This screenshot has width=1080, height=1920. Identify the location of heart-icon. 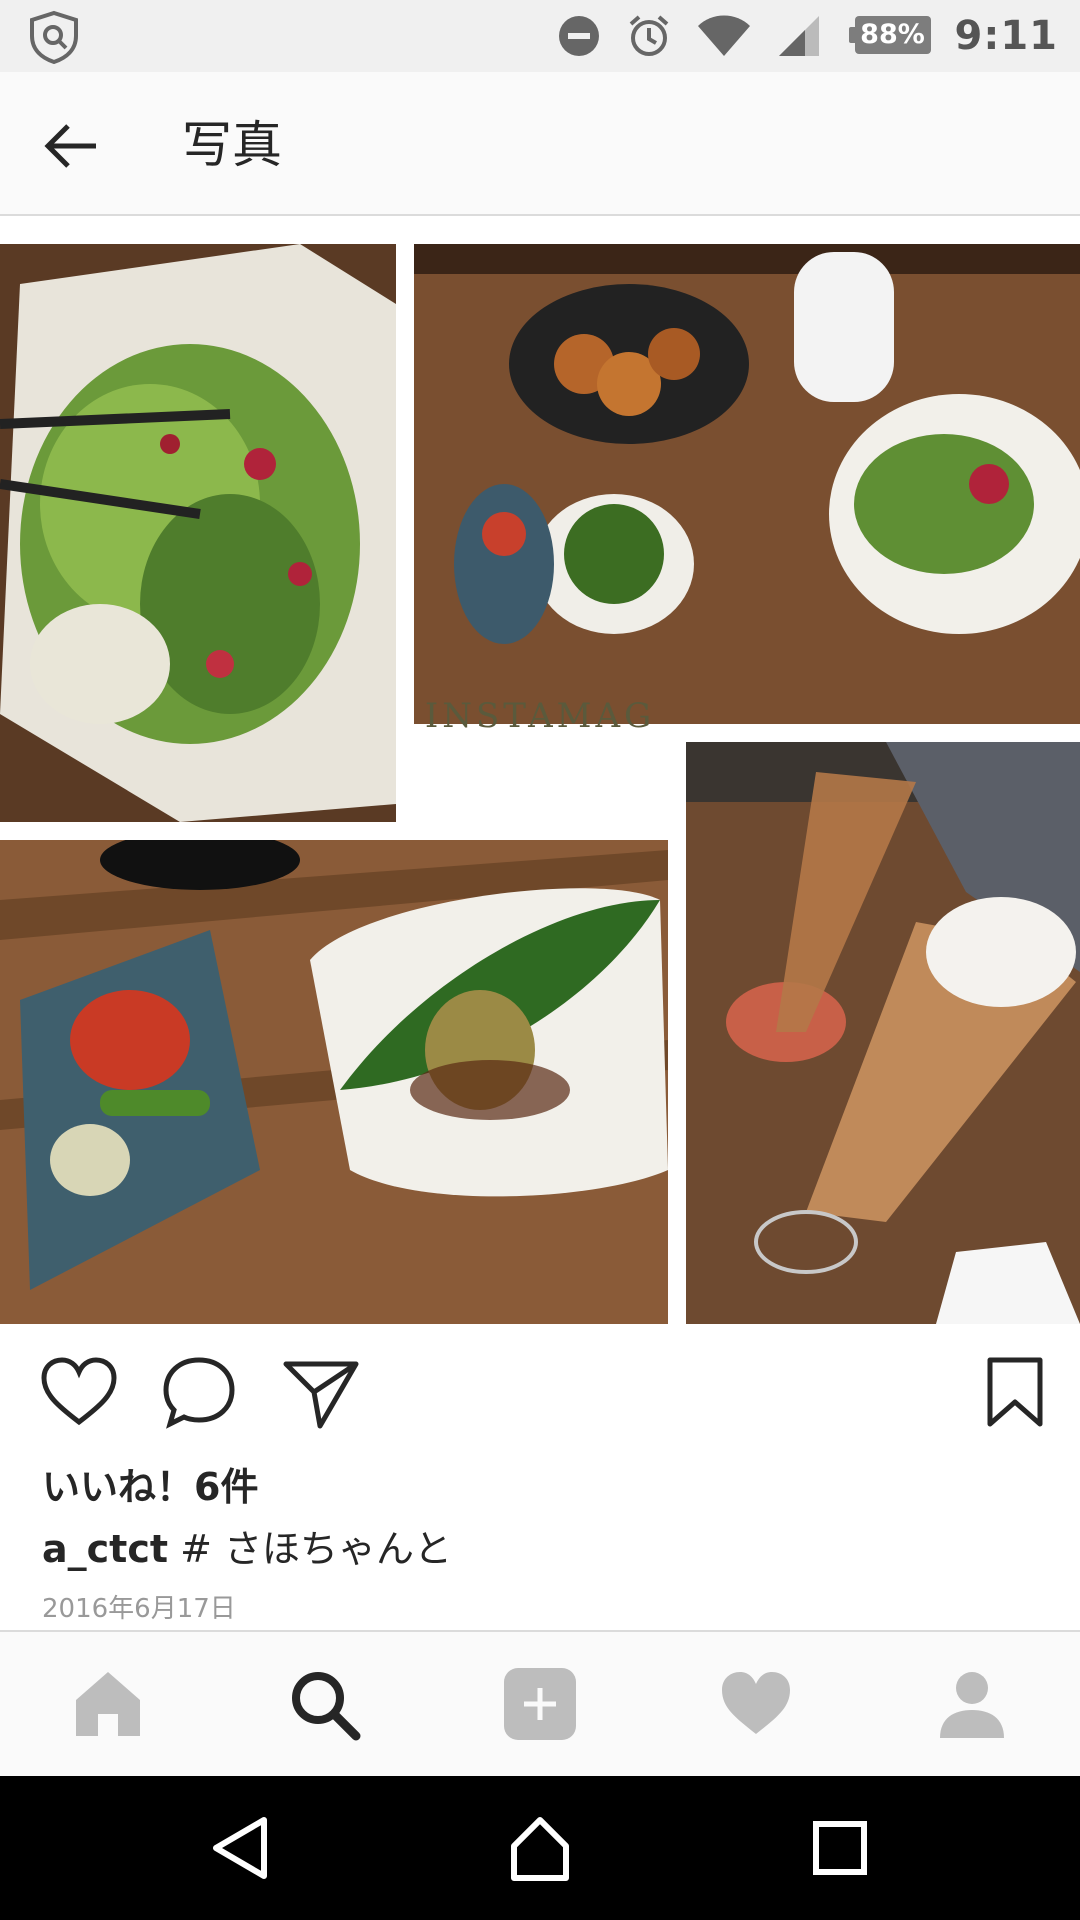
(79, 1393).